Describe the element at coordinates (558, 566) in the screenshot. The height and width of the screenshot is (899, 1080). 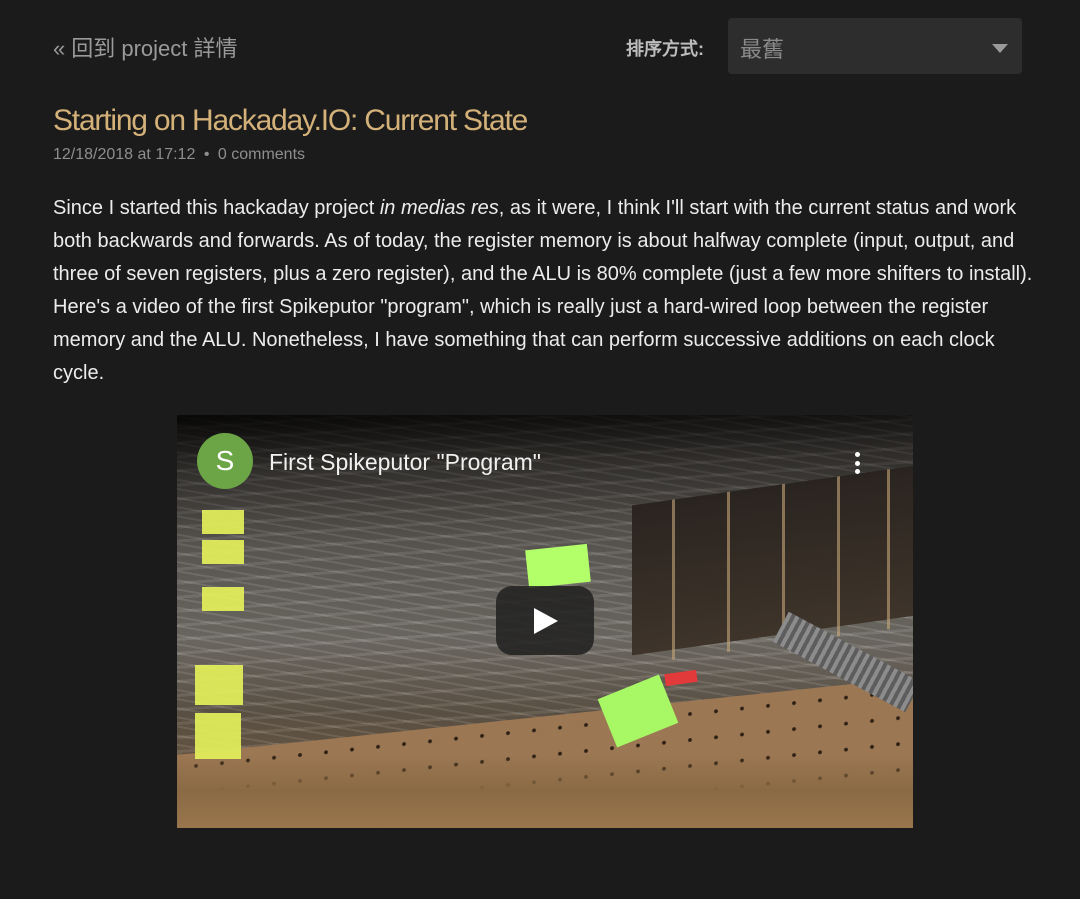
I see `video-frame-green-note` at that location.